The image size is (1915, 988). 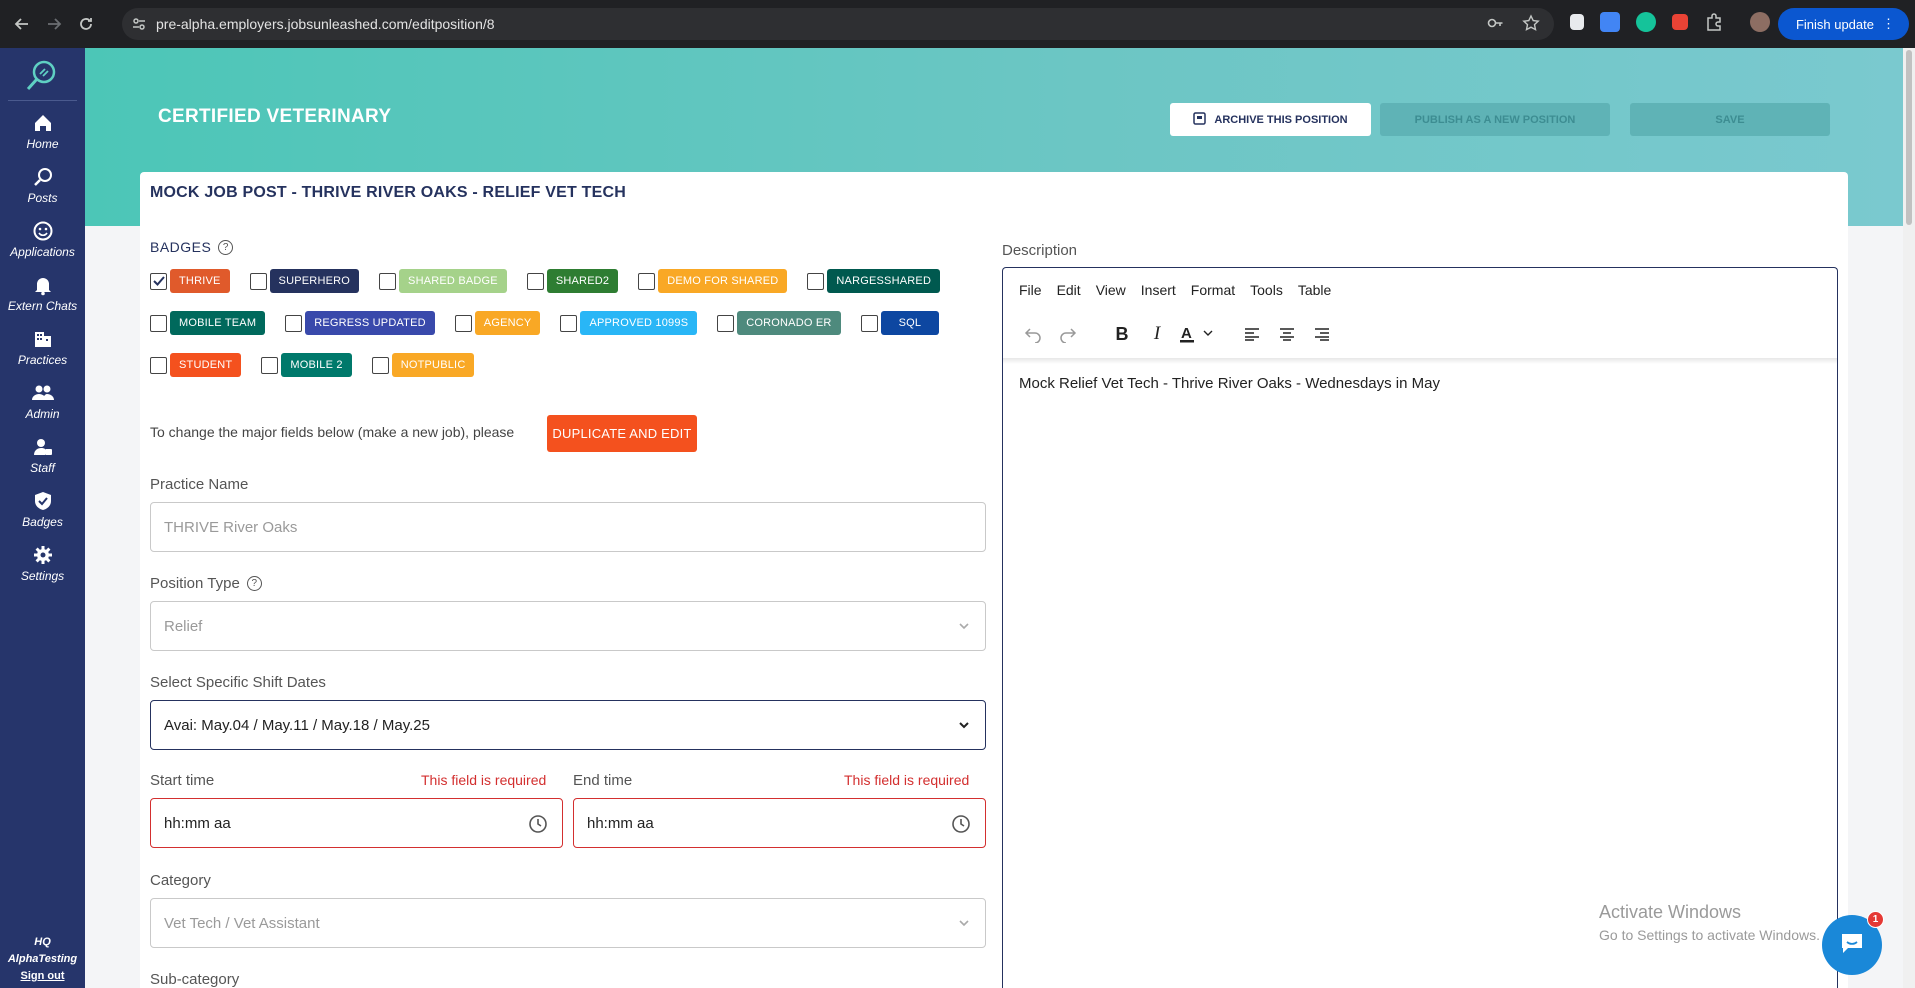 I want to click on sign-out-link: Sign out, so click(x=42, y=976).